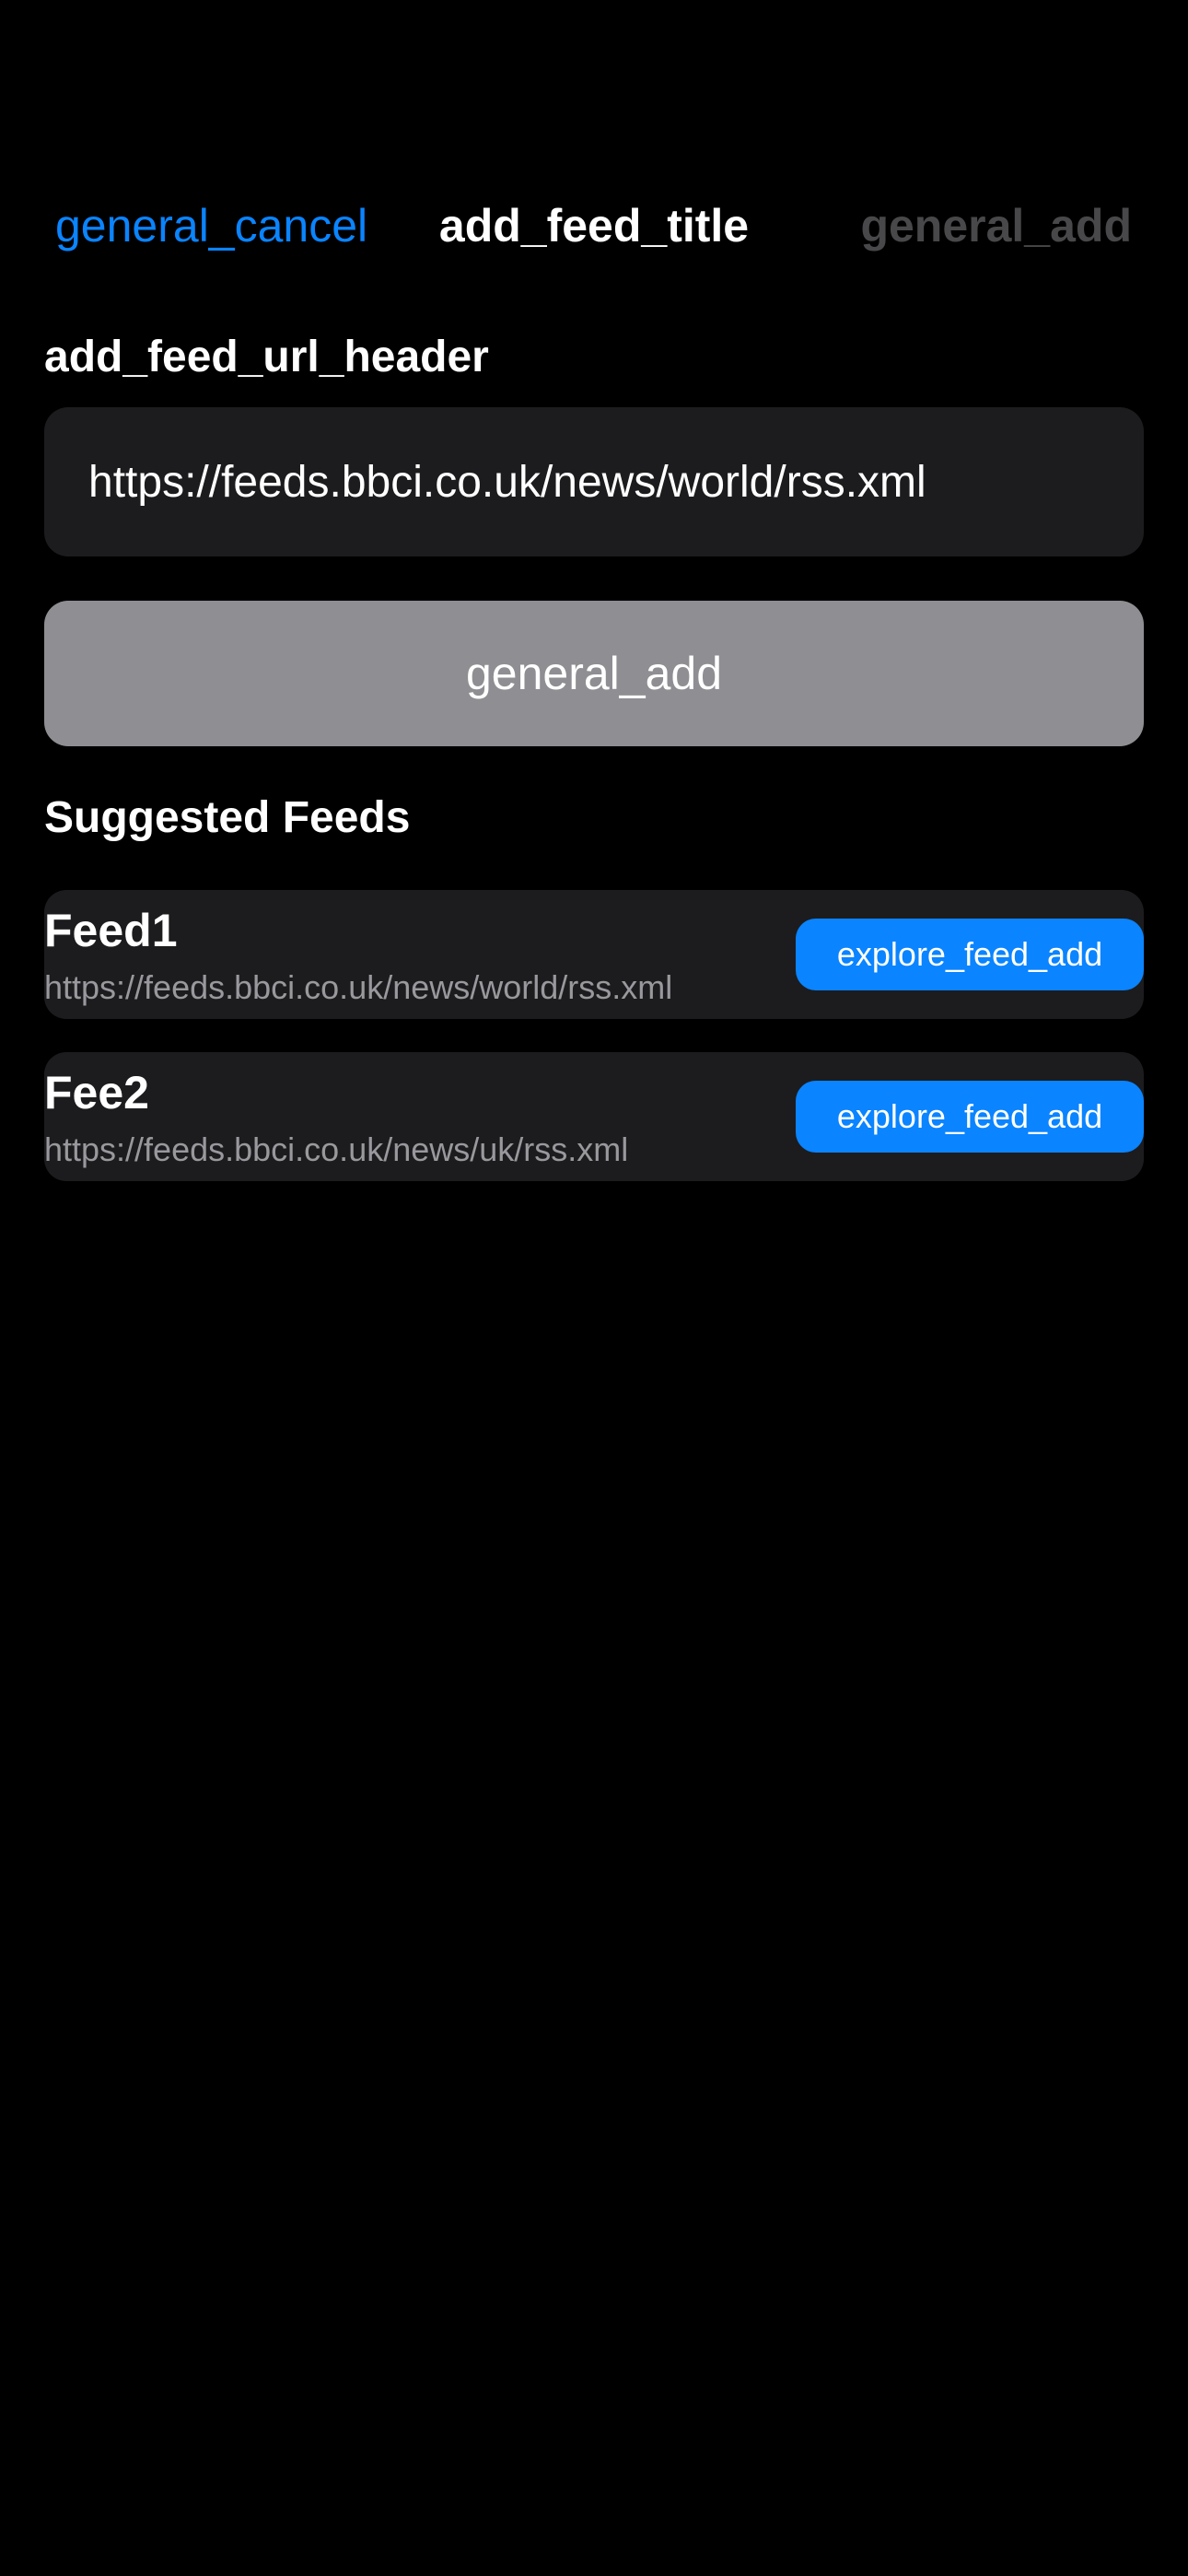 This screenshot has height=2576, width=1188. I want to click on suggested-feeds-header: Suggested Feeds, so click(227, 817).